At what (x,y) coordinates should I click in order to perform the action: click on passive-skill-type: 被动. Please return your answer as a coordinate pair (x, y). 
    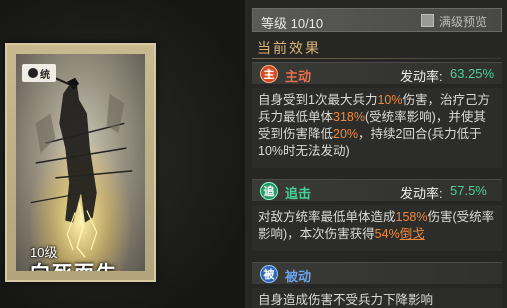
    Looking at the image, I should click on (298, 276).